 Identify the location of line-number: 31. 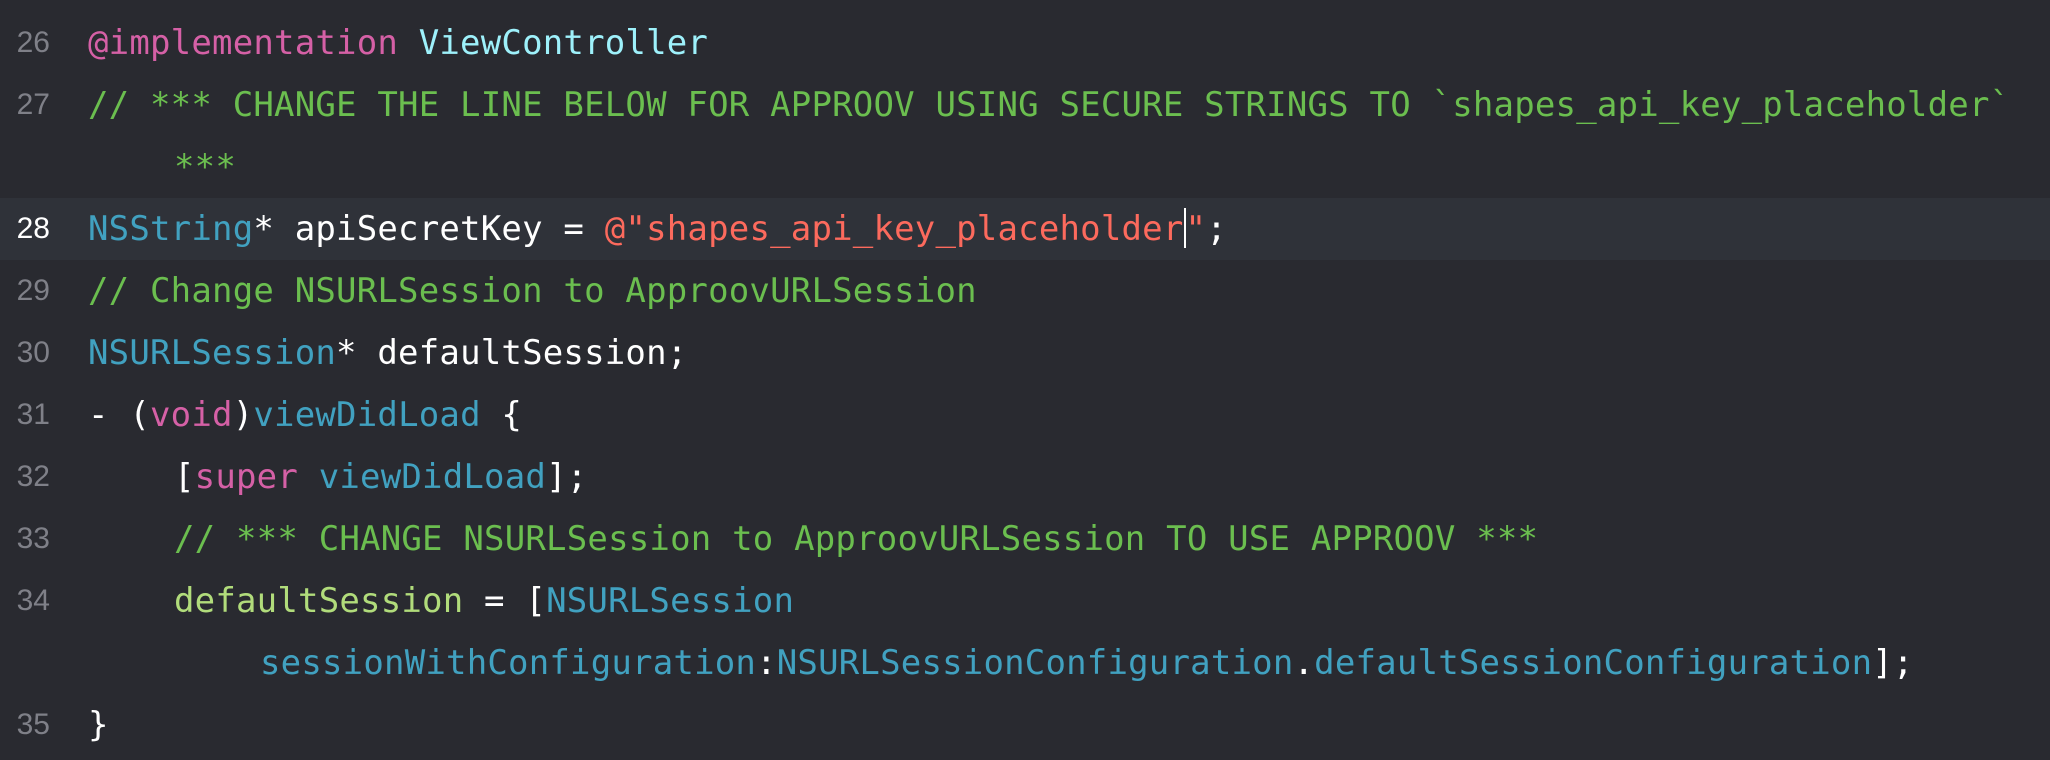
(33, 414).